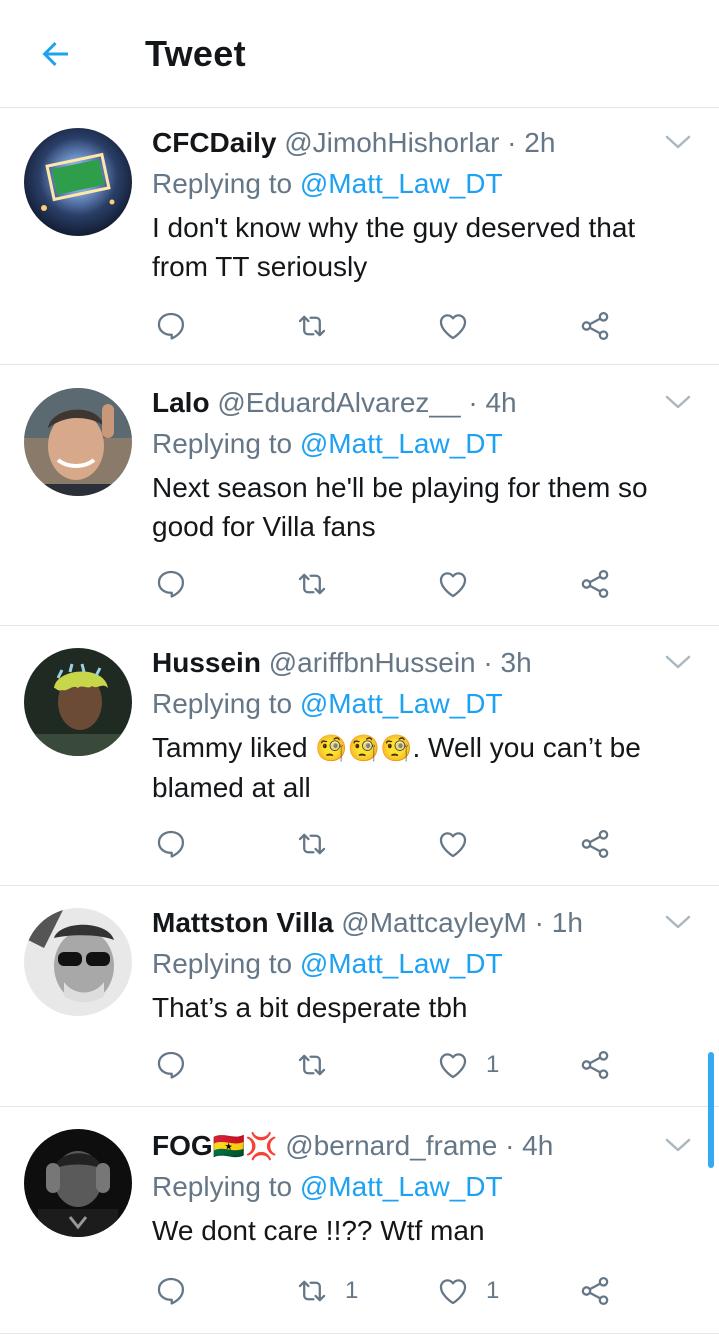 This screenshot has height=1334, width=719. What do you see at coordinates (326, 1291) in the screenshot?
I see `retweet-button: 1` at bounding box center [326, 1291].